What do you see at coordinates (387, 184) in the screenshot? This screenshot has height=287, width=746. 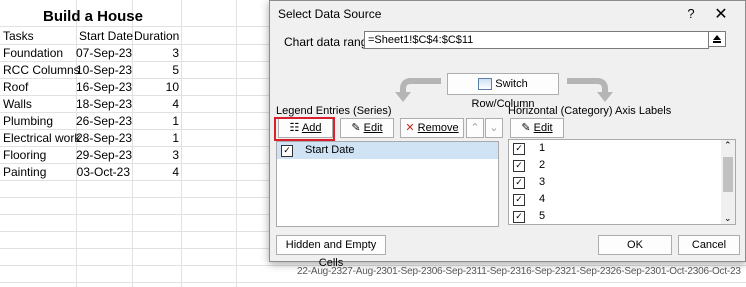 I see `legend-series-list: ✓ Start Date` at bounding box center [387, 184].